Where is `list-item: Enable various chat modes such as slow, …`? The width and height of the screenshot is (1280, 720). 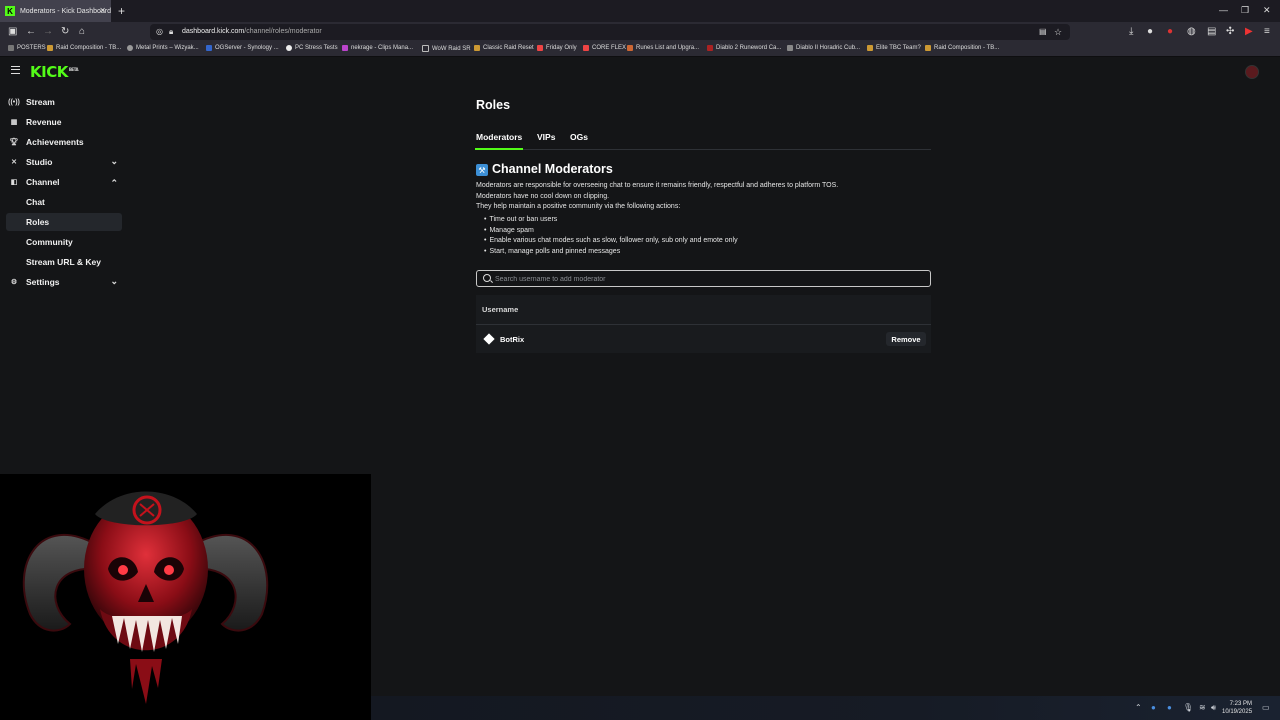
list-item: Enable various chat modes such as slow, … is located at coordinates (610, 241).